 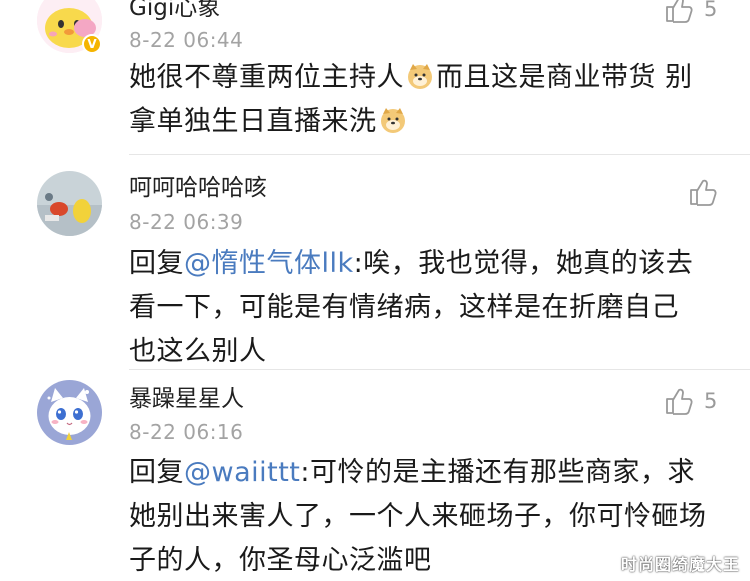 I want to click on comment-time: 8-22 06:39, so click(x=186, y=222).